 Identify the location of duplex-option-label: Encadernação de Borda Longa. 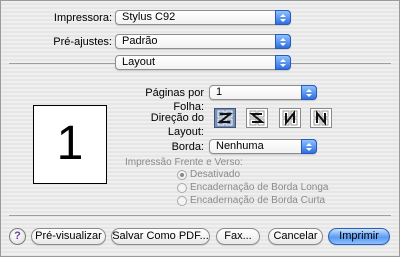
(259, 187).